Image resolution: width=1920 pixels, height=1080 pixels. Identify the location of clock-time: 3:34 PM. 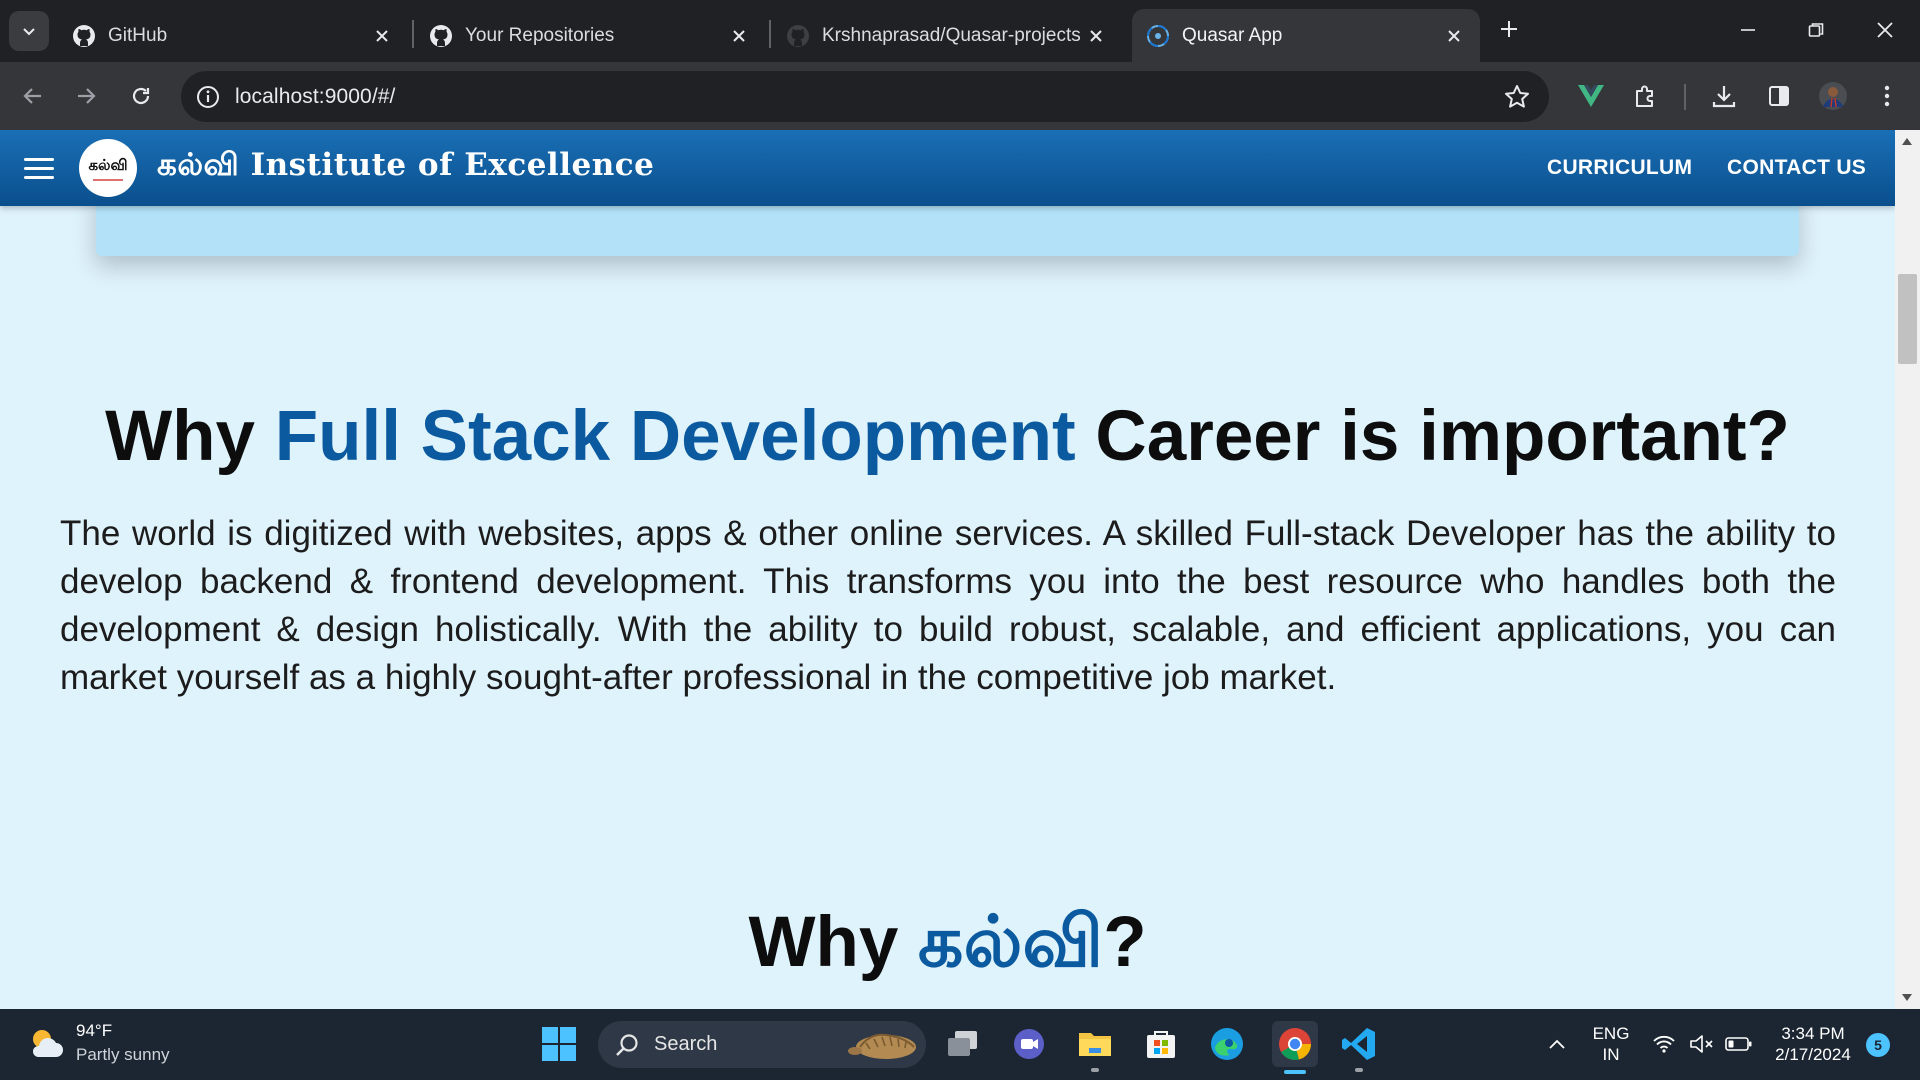
(1813, 1033).